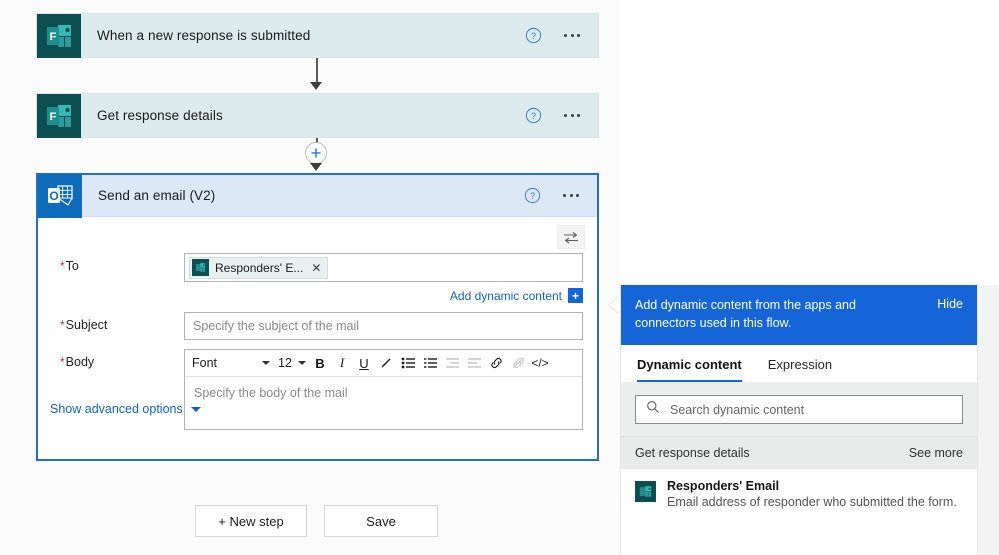  Describe the element at coordinates (496, 363) in the screenshot. I see `link-icon` at that location.